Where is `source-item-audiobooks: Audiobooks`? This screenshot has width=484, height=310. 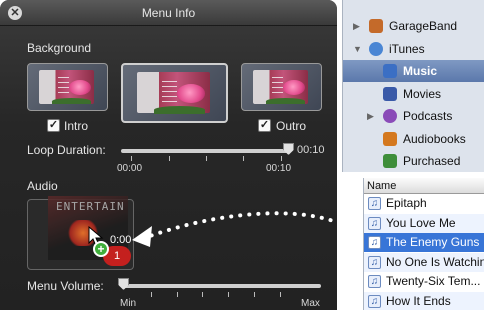
source-item-audiobooks: Audiobooks is located at coordinates (413, 139).